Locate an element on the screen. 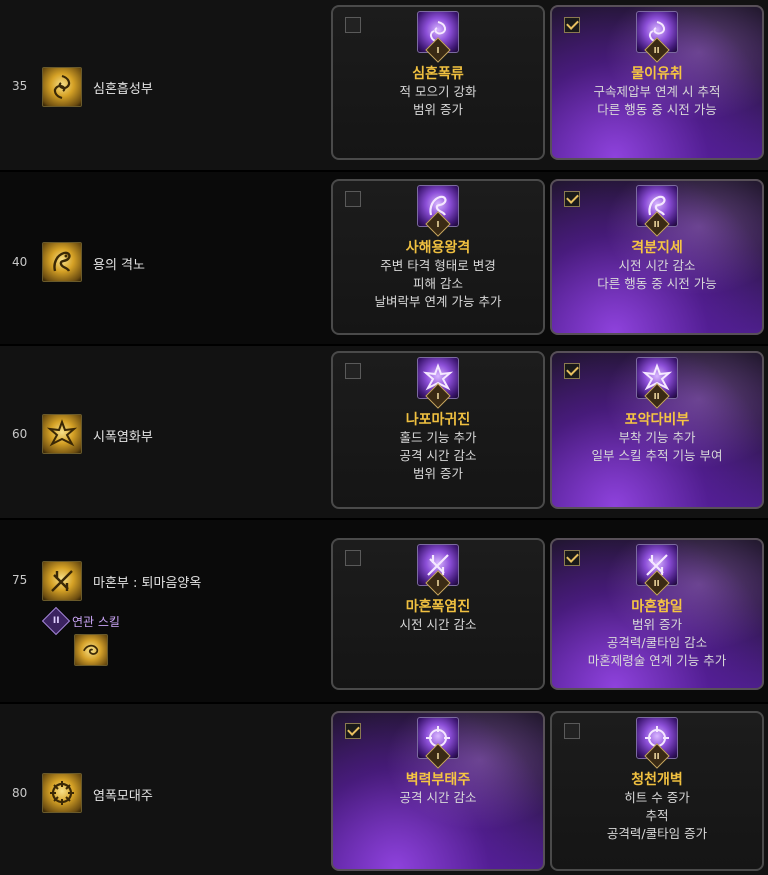 This screenshot has width=768, height=875. tripod-option-card: II 마혼합일 범위 증가 공격력/쿨타임 감소 마혼제령술 연계 기능 추가 is located at coordinates (657, 614).